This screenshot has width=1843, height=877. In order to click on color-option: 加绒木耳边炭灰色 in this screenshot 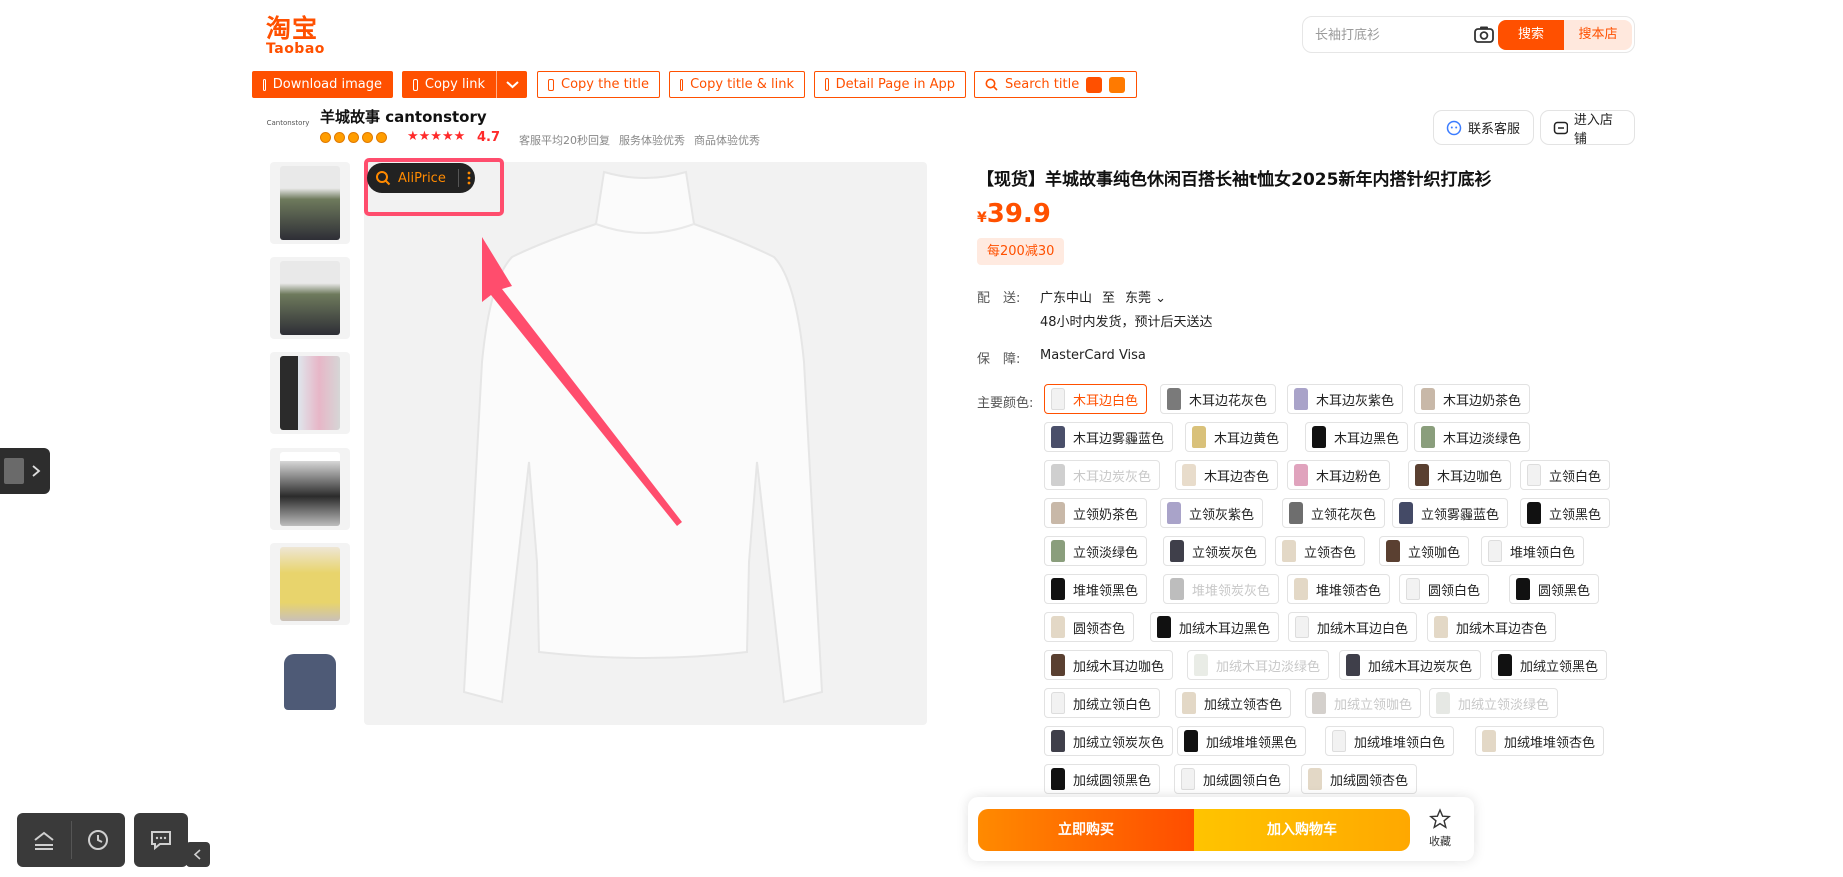, I will do `click(1410, 665)`.